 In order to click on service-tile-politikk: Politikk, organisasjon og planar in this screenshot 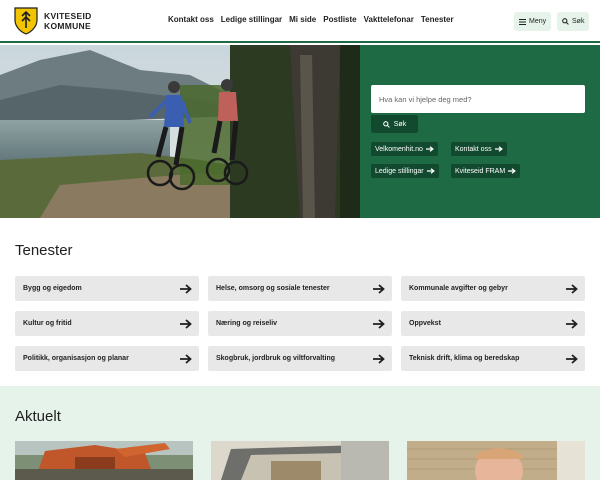, I will do `click(107, 358)`.